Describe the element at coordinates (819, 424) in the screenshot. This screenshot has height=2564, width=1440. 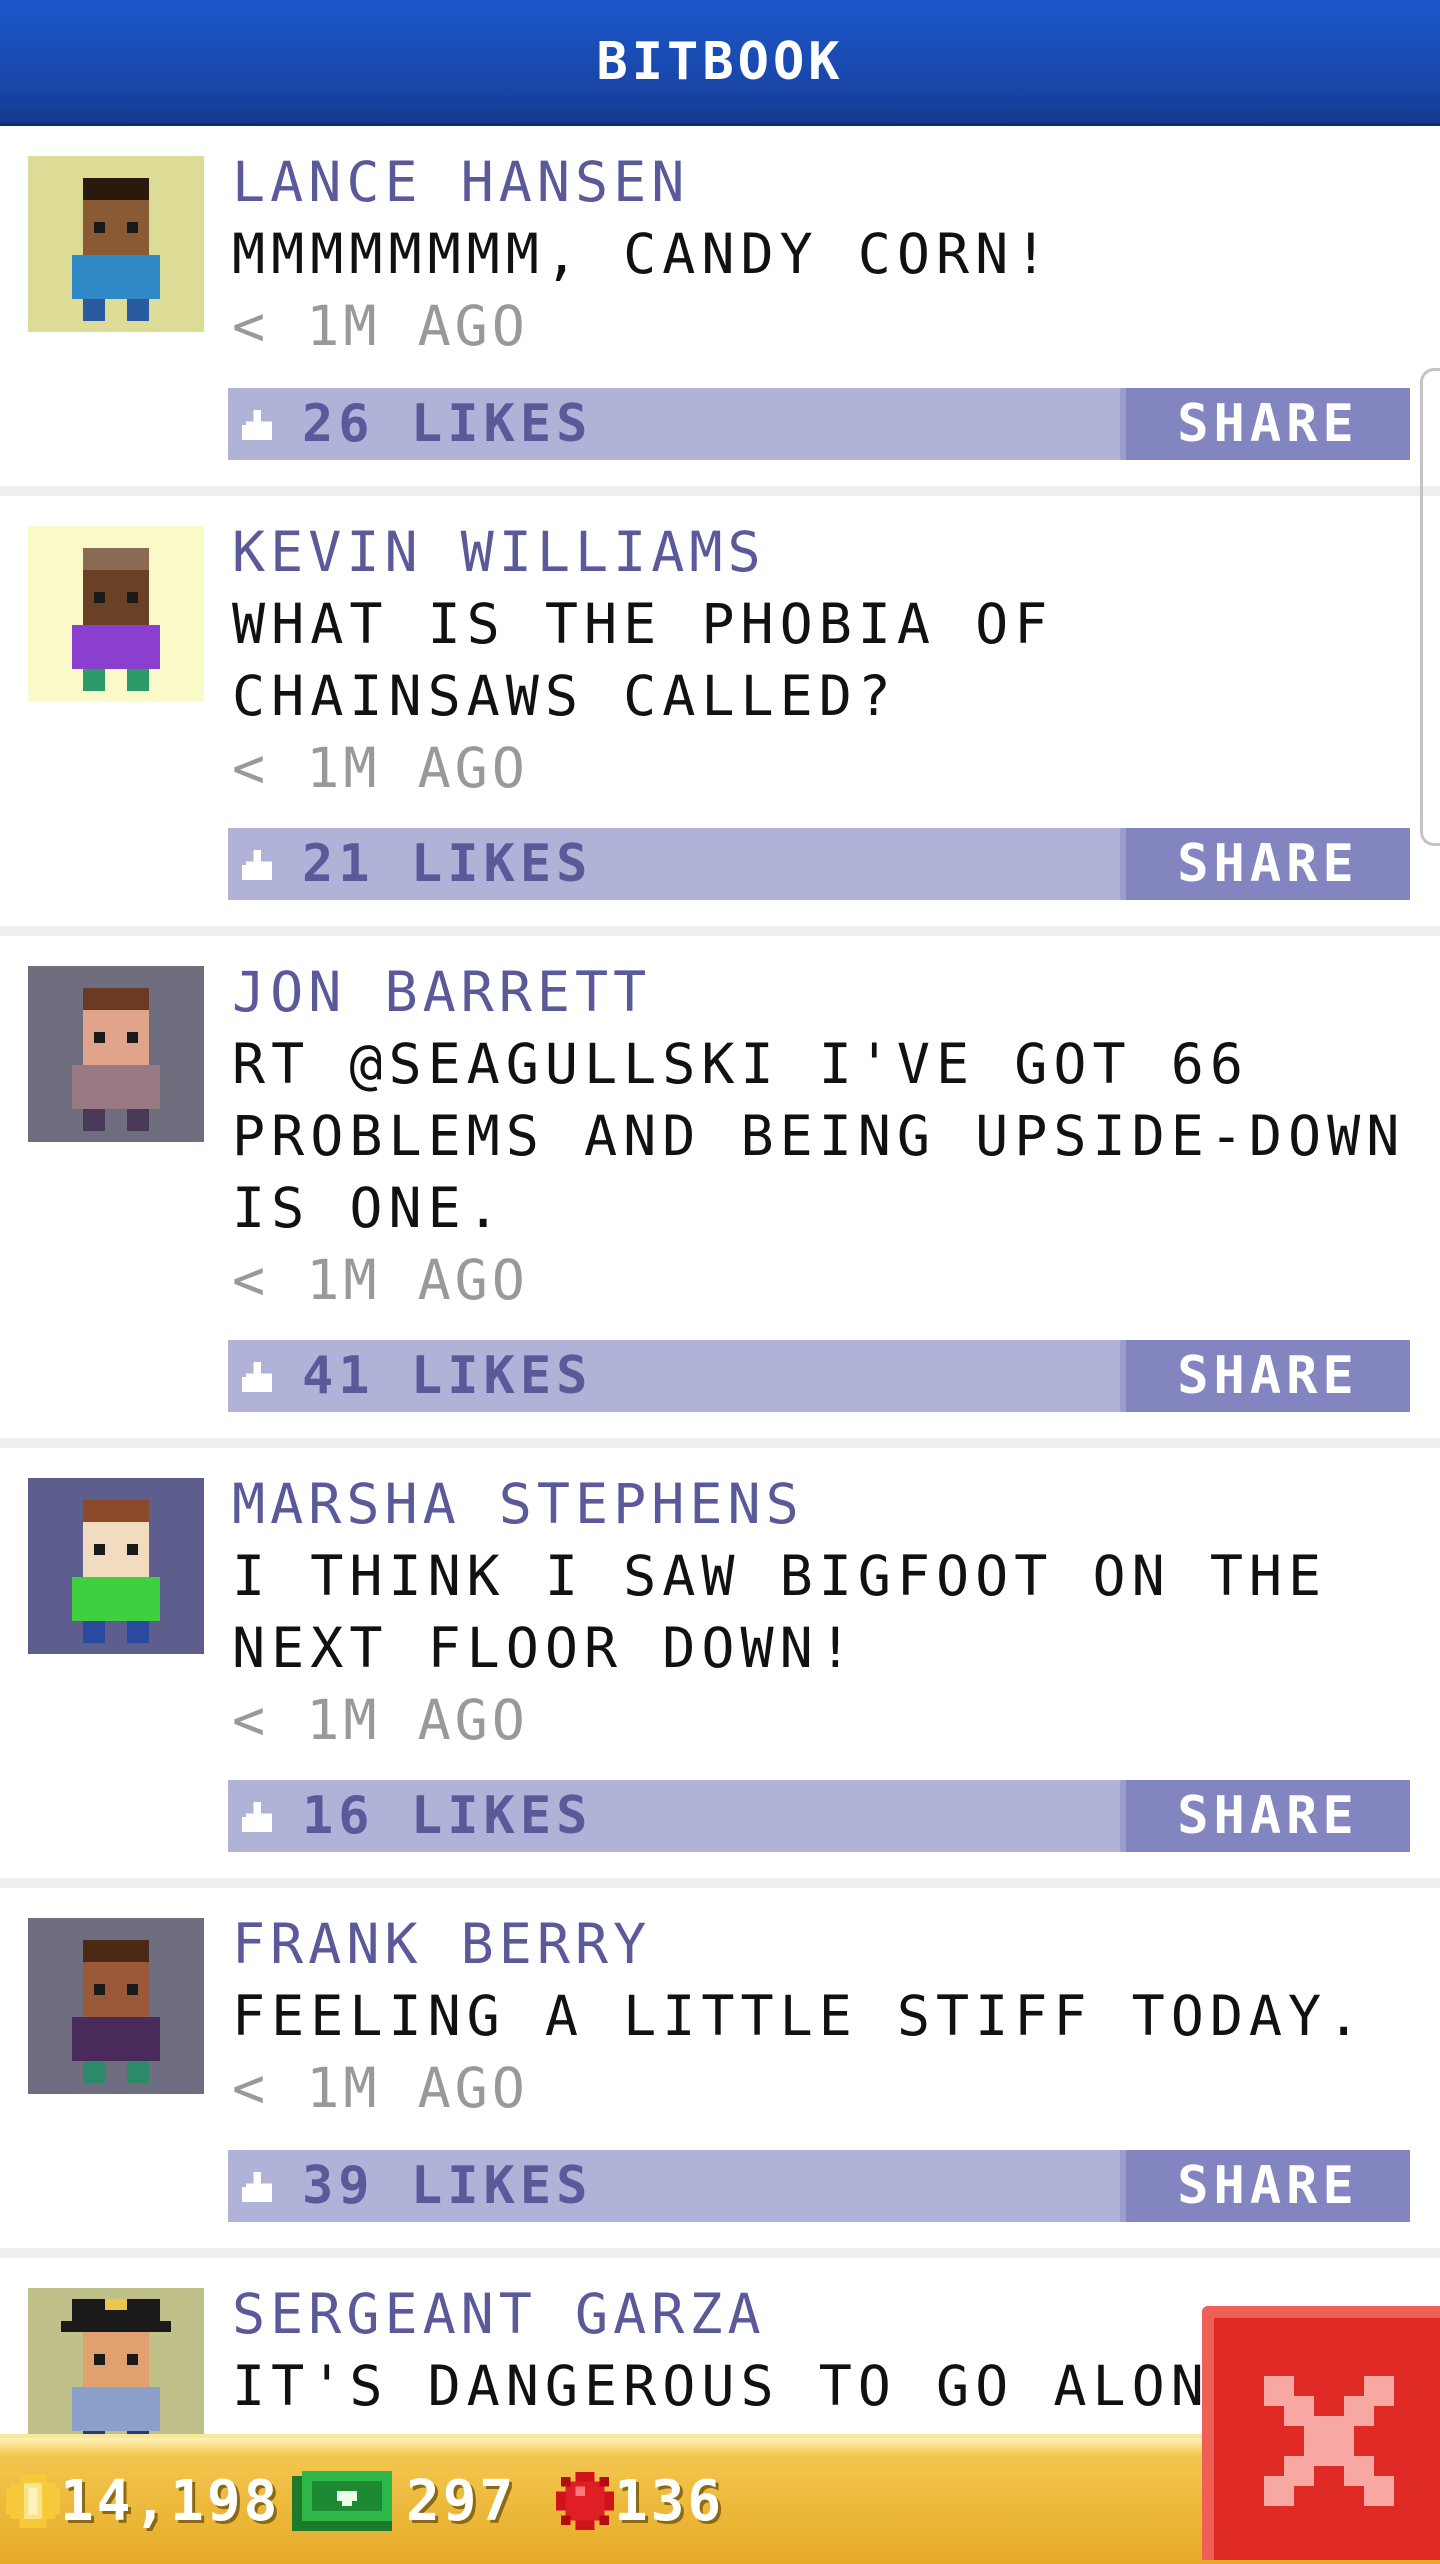
I see `likes-bar: 26 LIKES SHARE` at that location.